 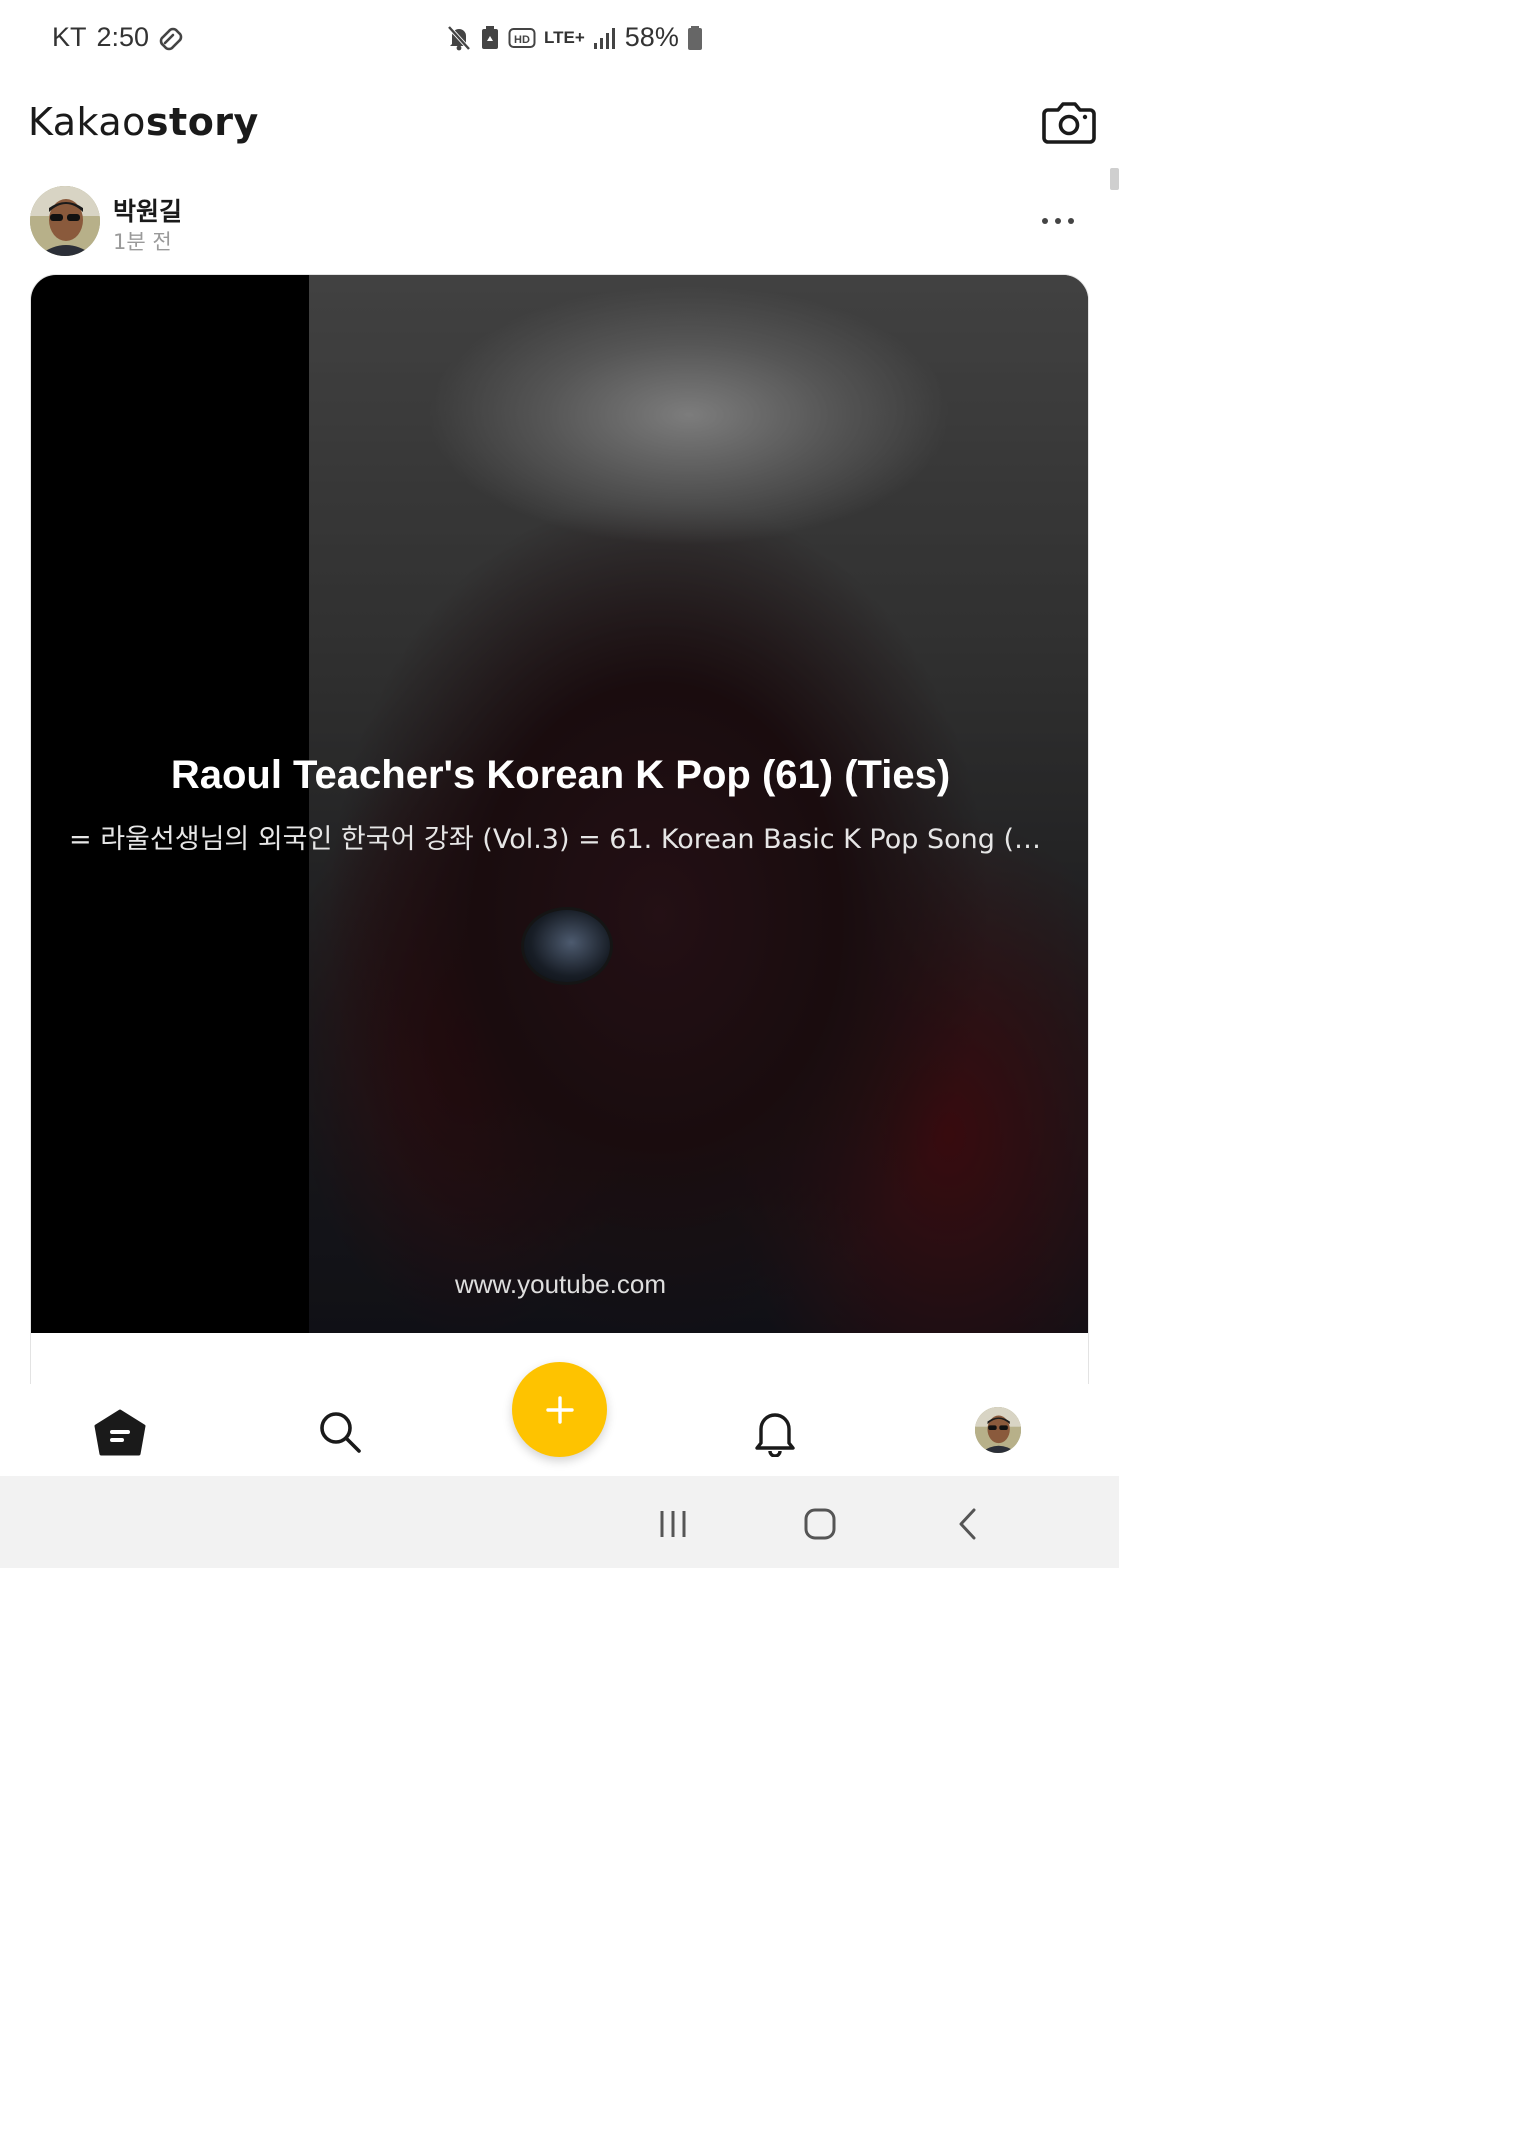 I want to click on link-icon, so click(x=171, y=38).